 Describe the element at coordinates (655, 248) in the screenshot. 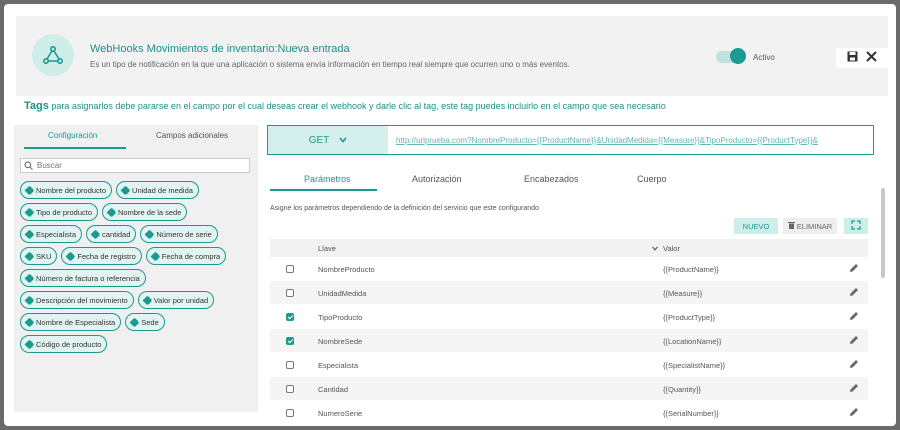

I see `chevron-down-icon` at that location.